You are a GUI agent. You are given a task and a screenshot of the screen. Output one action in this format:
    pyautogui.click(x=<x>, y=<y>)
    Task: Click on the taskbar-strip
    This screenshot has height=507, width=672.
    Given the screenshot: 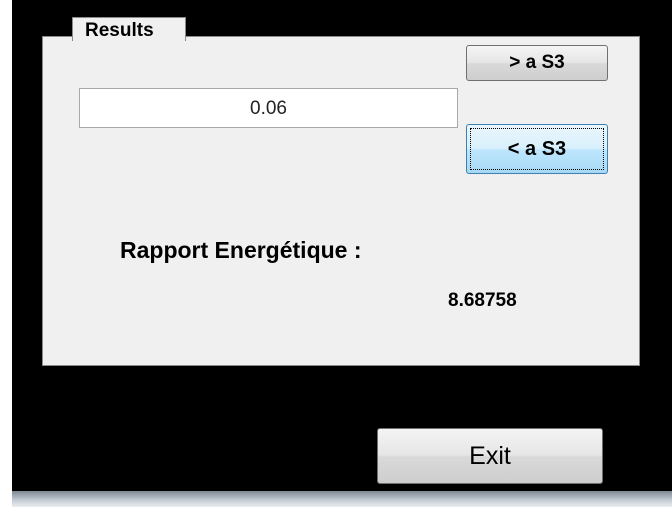 What is the action you would take?
    pyautogui.click(x=342, y=499)
    